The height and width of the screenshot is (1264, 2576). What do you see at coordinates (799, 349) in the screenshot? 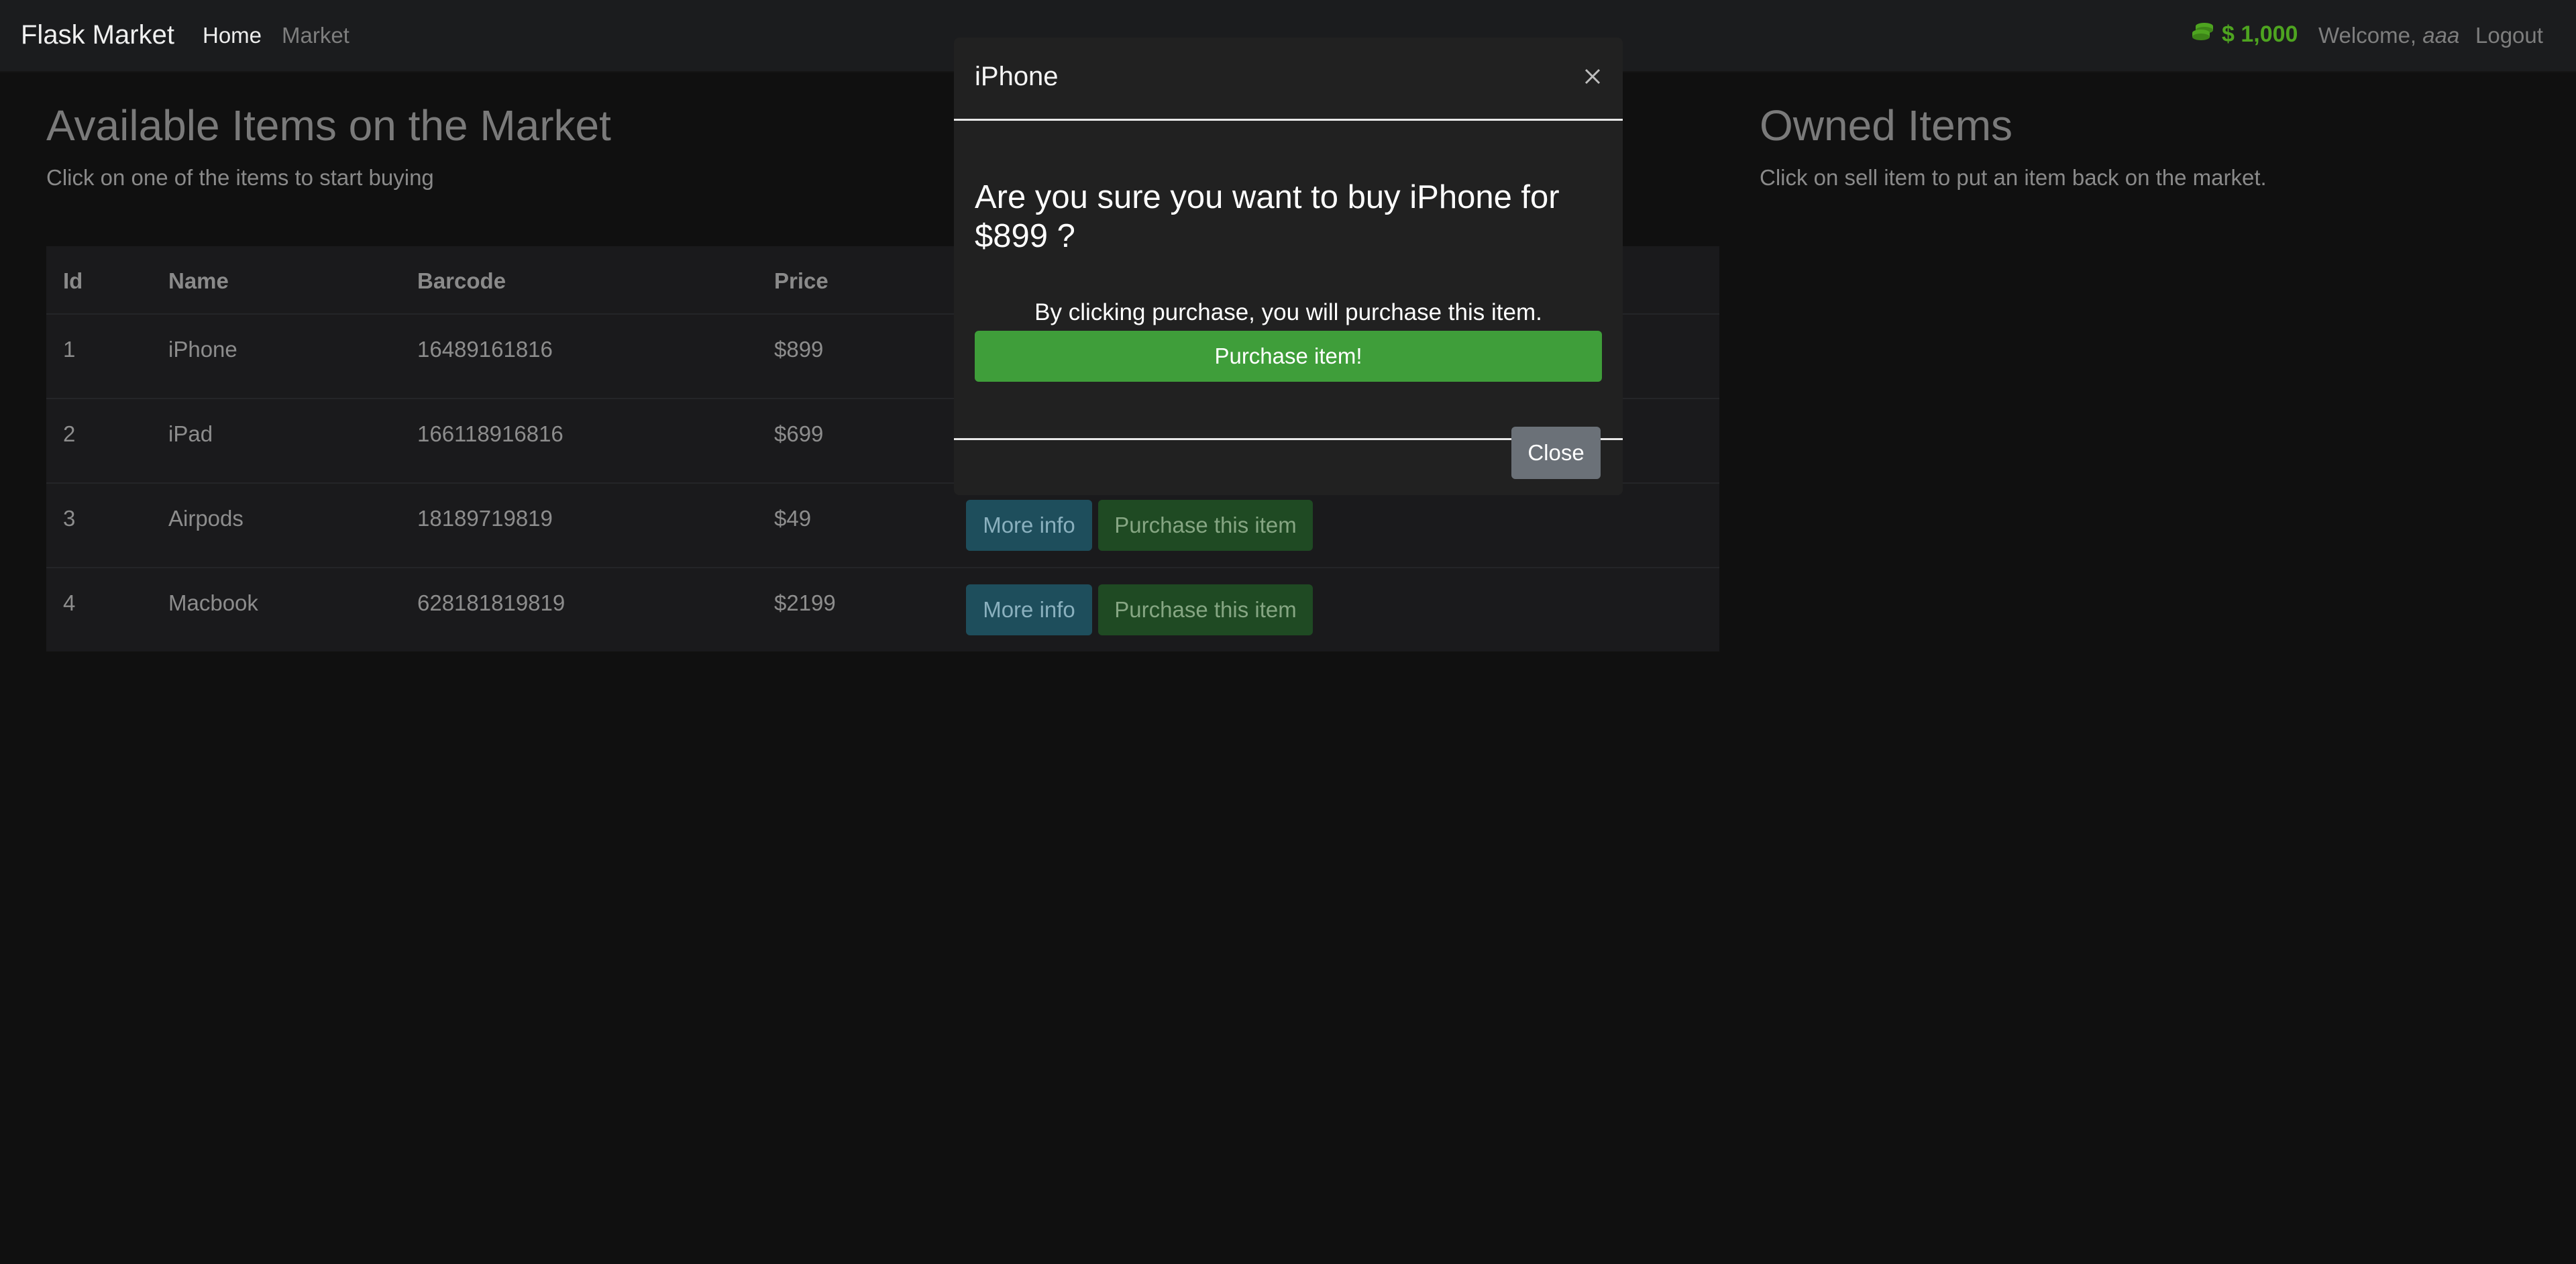
I see `row-price: $899` at bounding box center [799, 349].